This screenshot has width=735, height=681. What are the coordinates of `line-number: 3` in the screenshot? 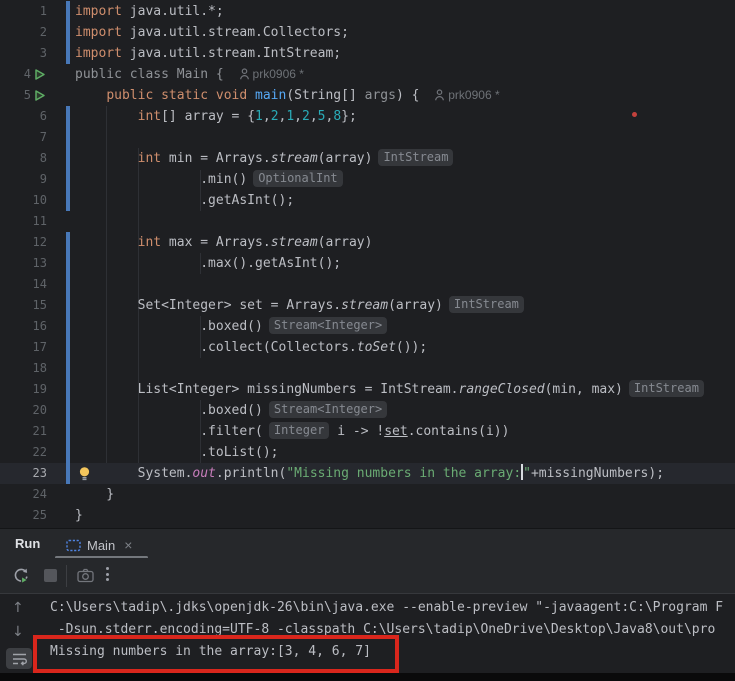 It's located at (43, 53).